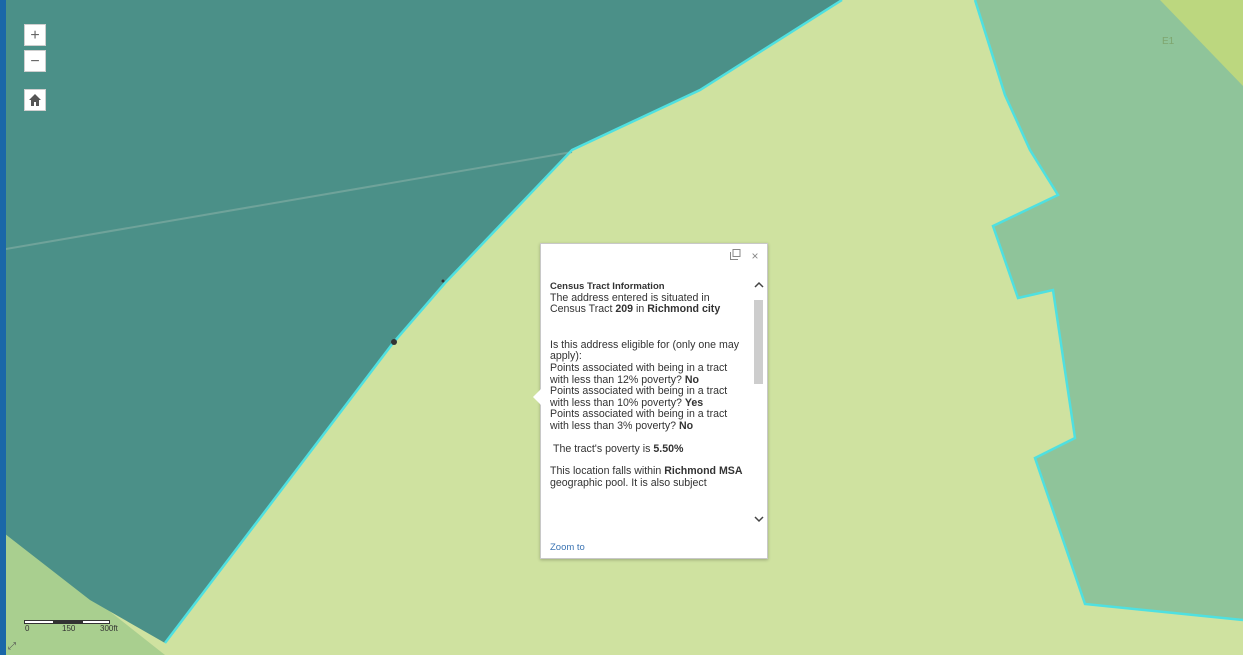  What do you see at coordinates (79, 625) in the screenshot?
I see `scale-bar: 0 150 300ft` at bounding box center [79, 625].